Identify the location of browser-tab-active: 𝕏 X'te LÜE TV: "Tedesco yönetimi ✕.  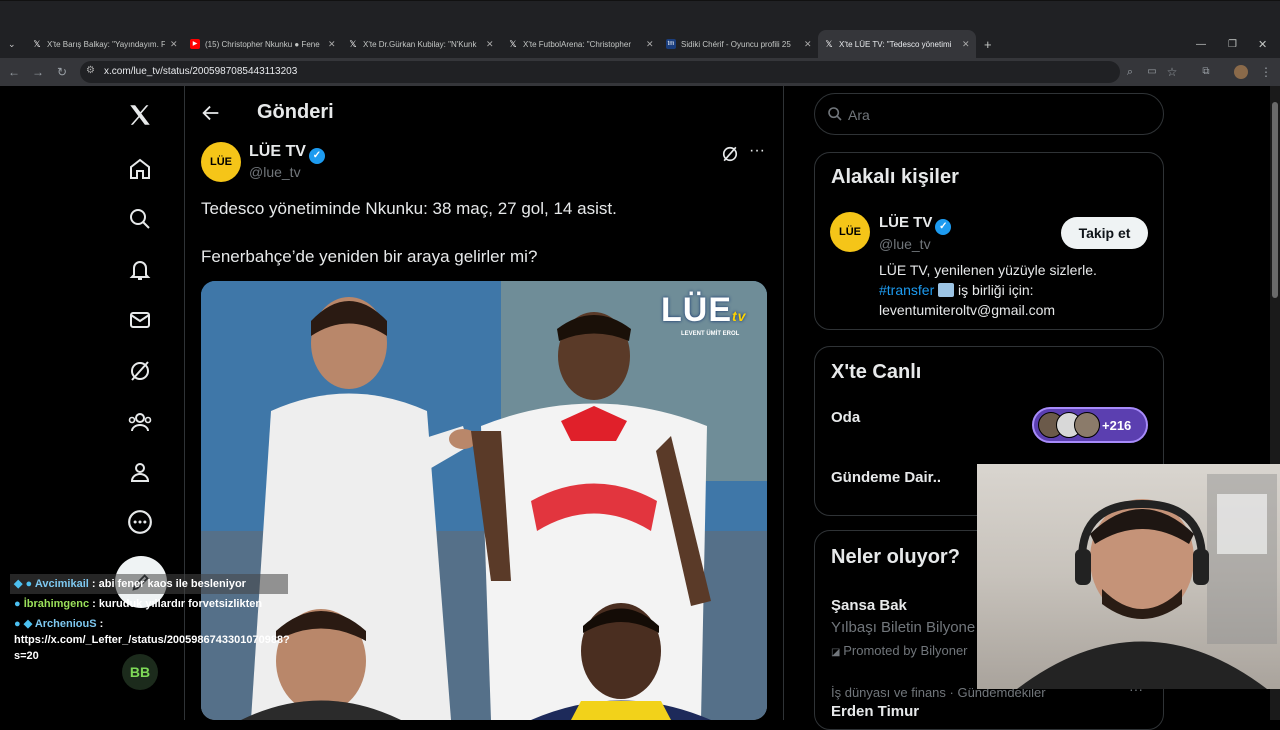
(897, 44).